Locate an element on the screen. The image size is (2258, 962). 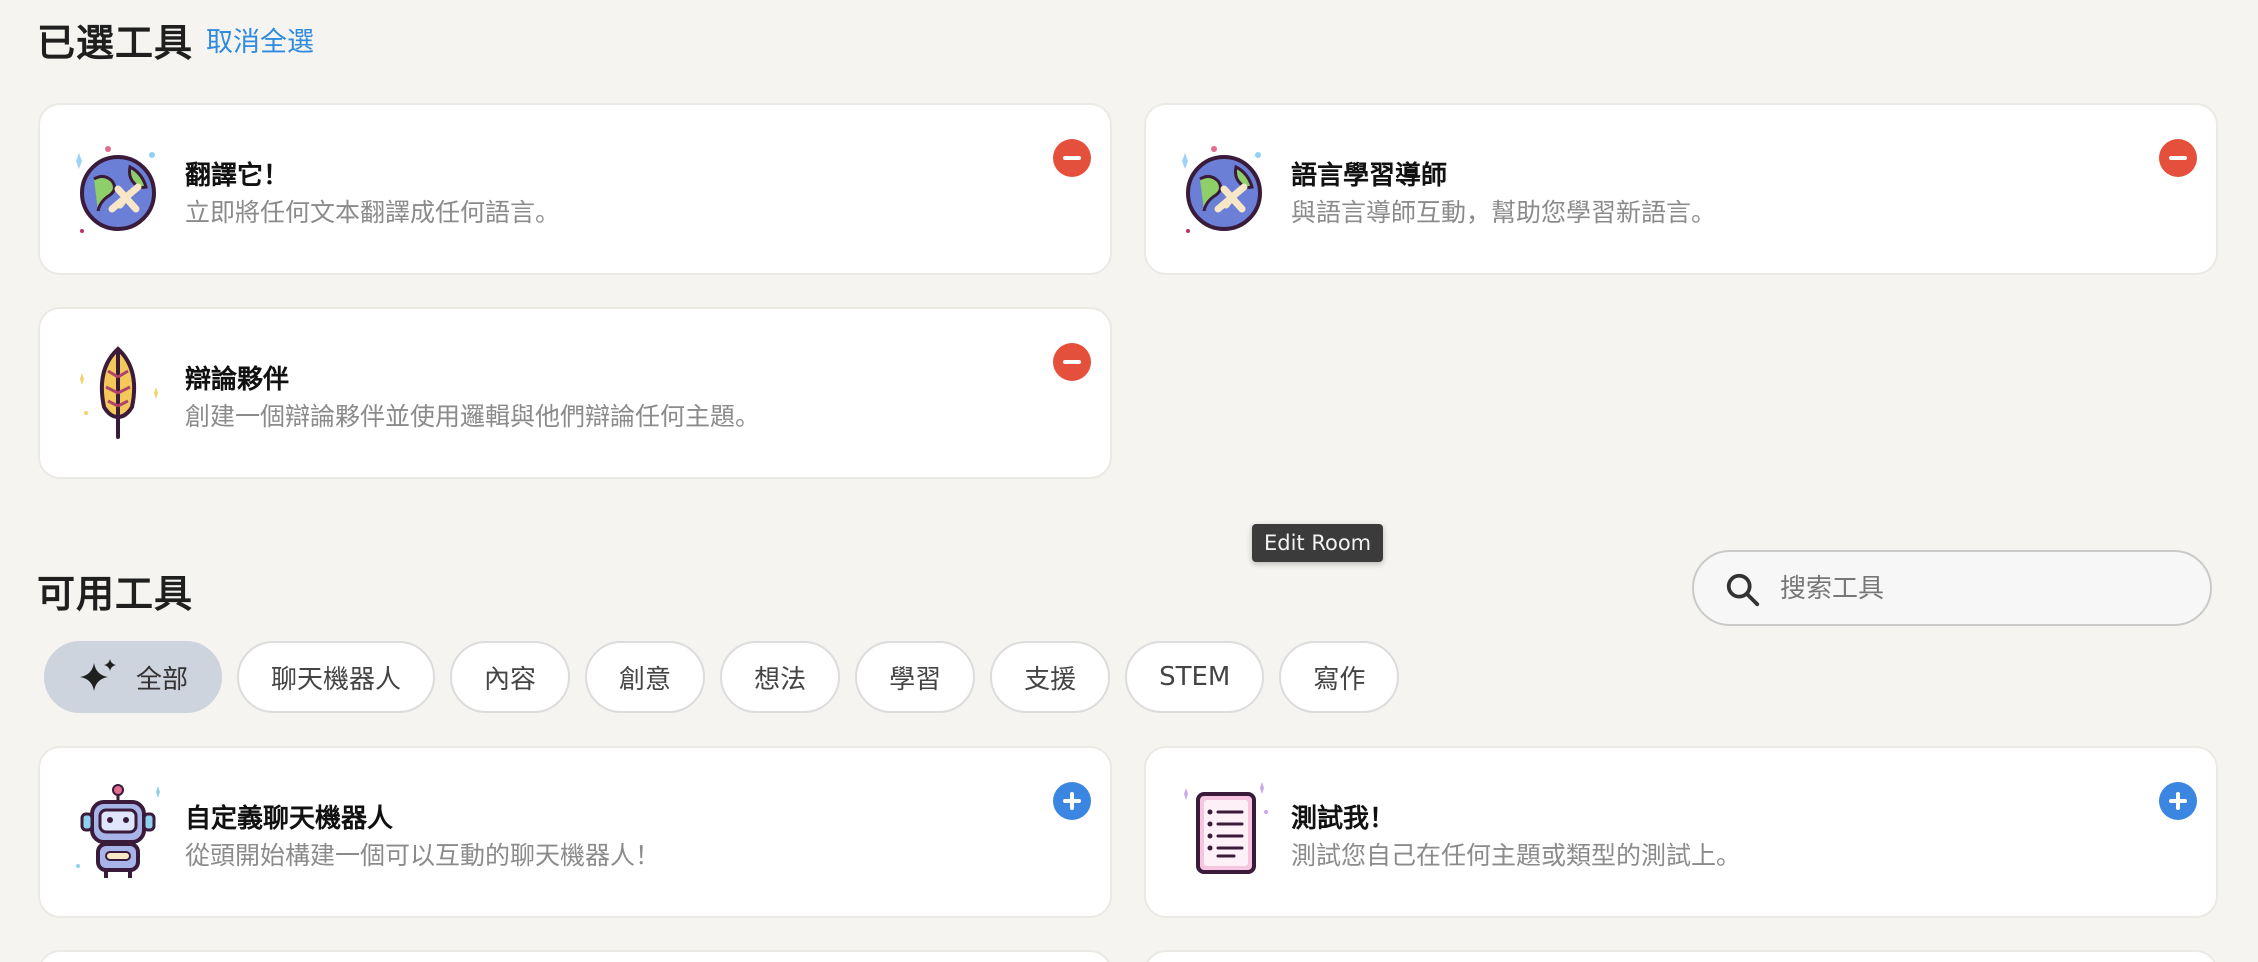
tool-description: 測試您自己在任何主題或類型的測試上。 is located at coordinates (1516, 855).